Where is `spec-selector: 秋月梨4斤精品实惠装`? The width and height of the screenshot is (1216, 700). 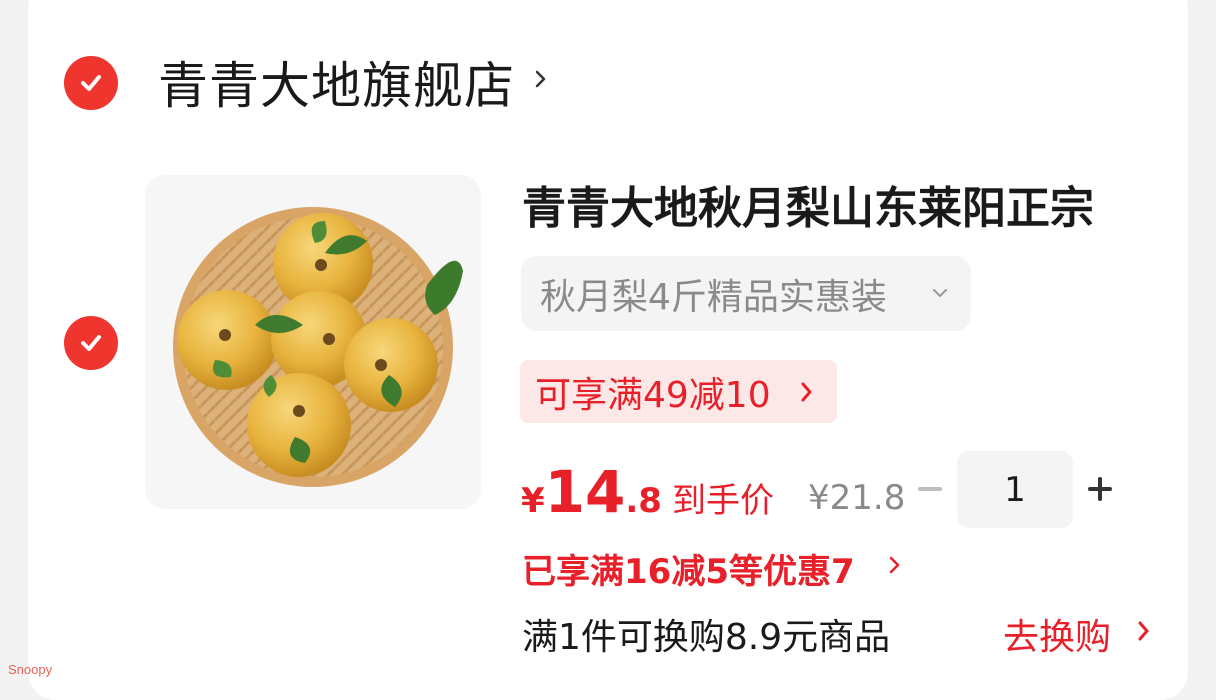 spec-selector: 秋月梨4斤精品实惠装 is located at coordinates (746, 293).